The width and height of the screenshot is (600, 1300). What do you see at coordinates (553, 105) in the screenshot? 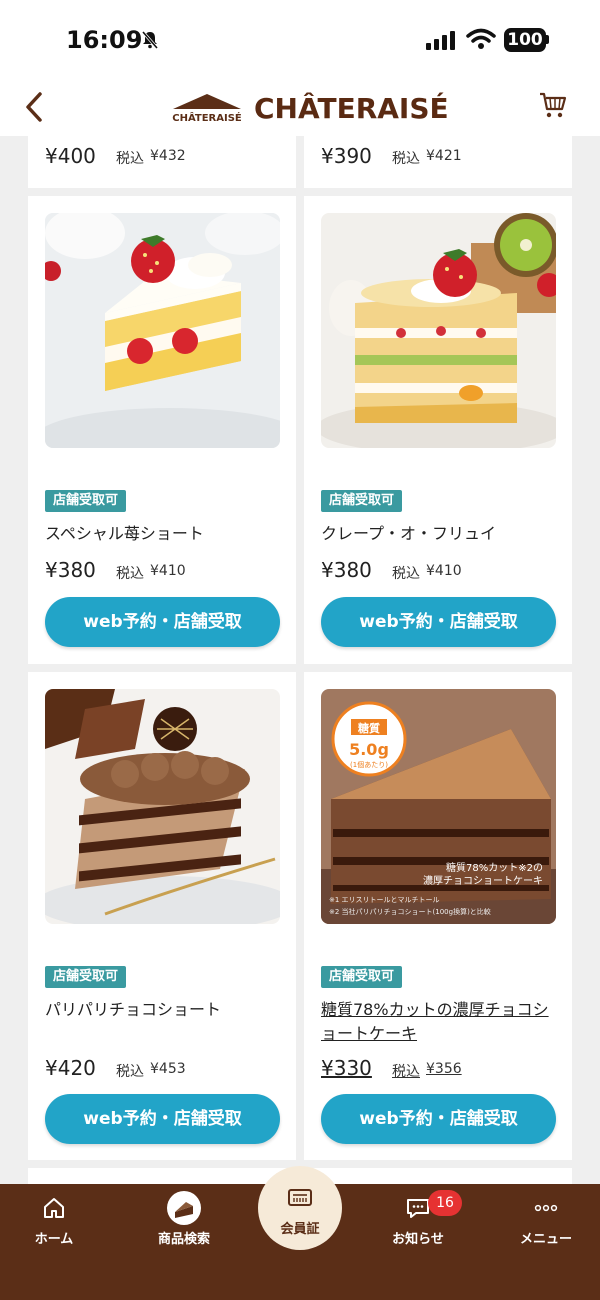
I see `cart-icon` at bounding box center [553, 105].